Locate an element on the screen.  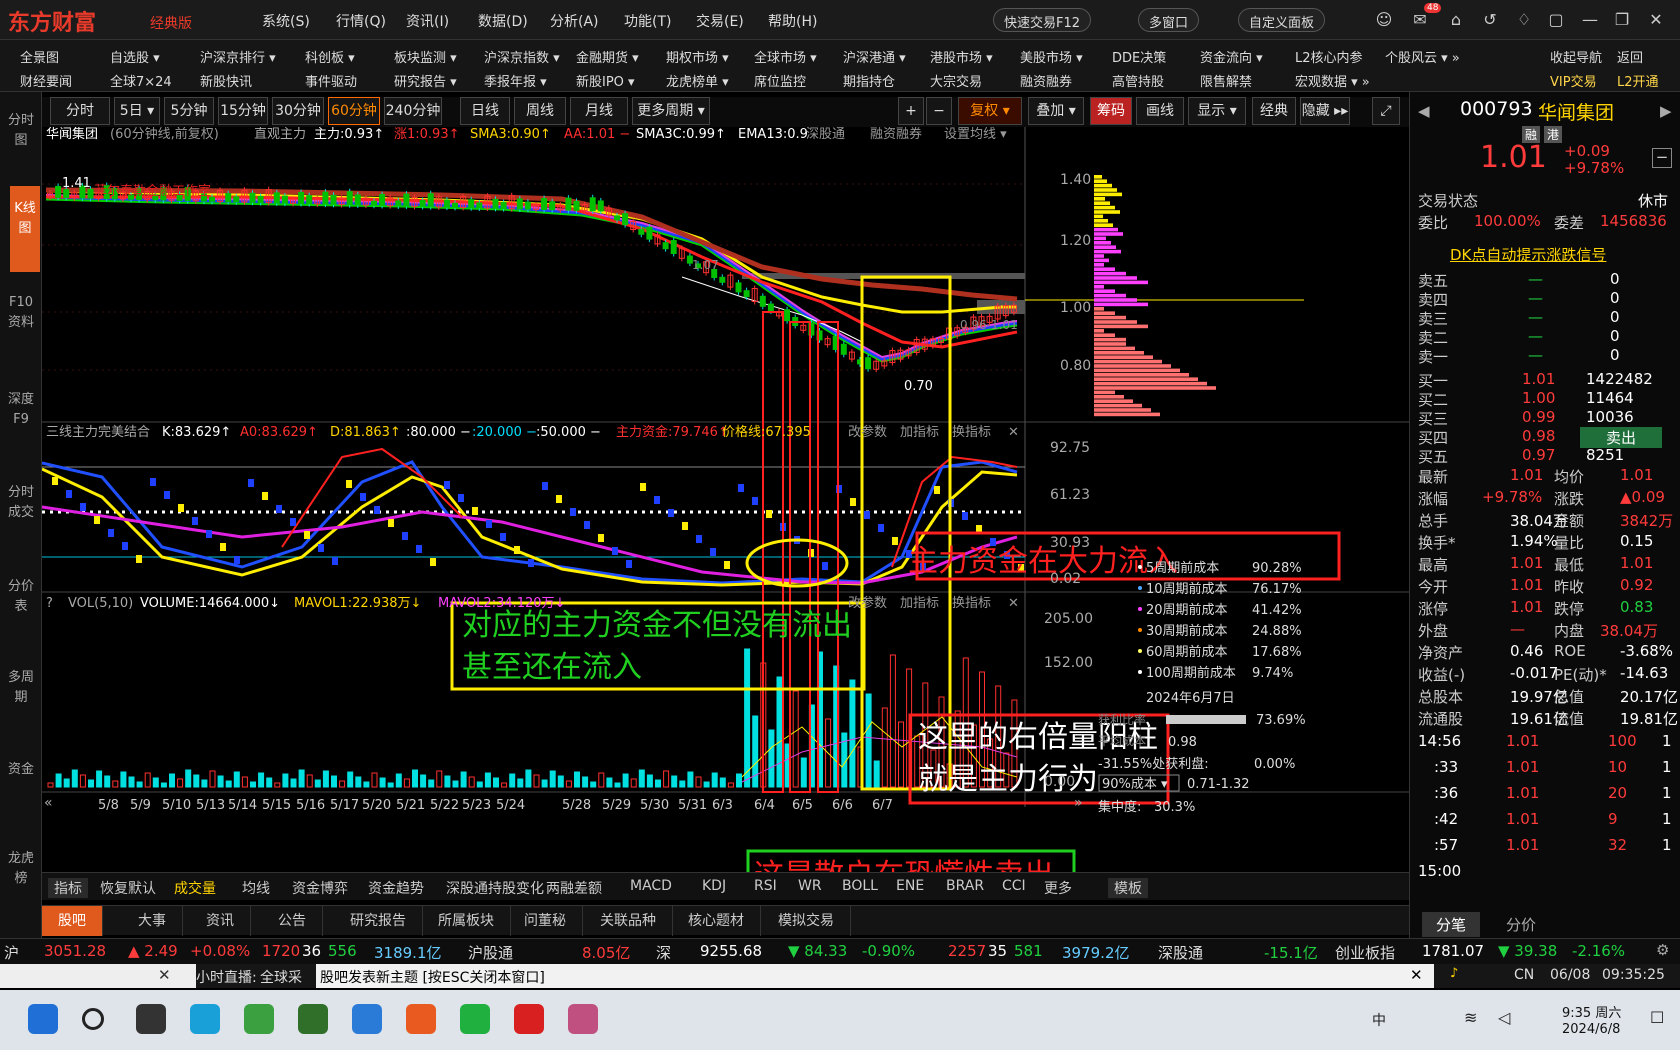
bottom-tab-3: 公告 is located at coordinates (292, 921).